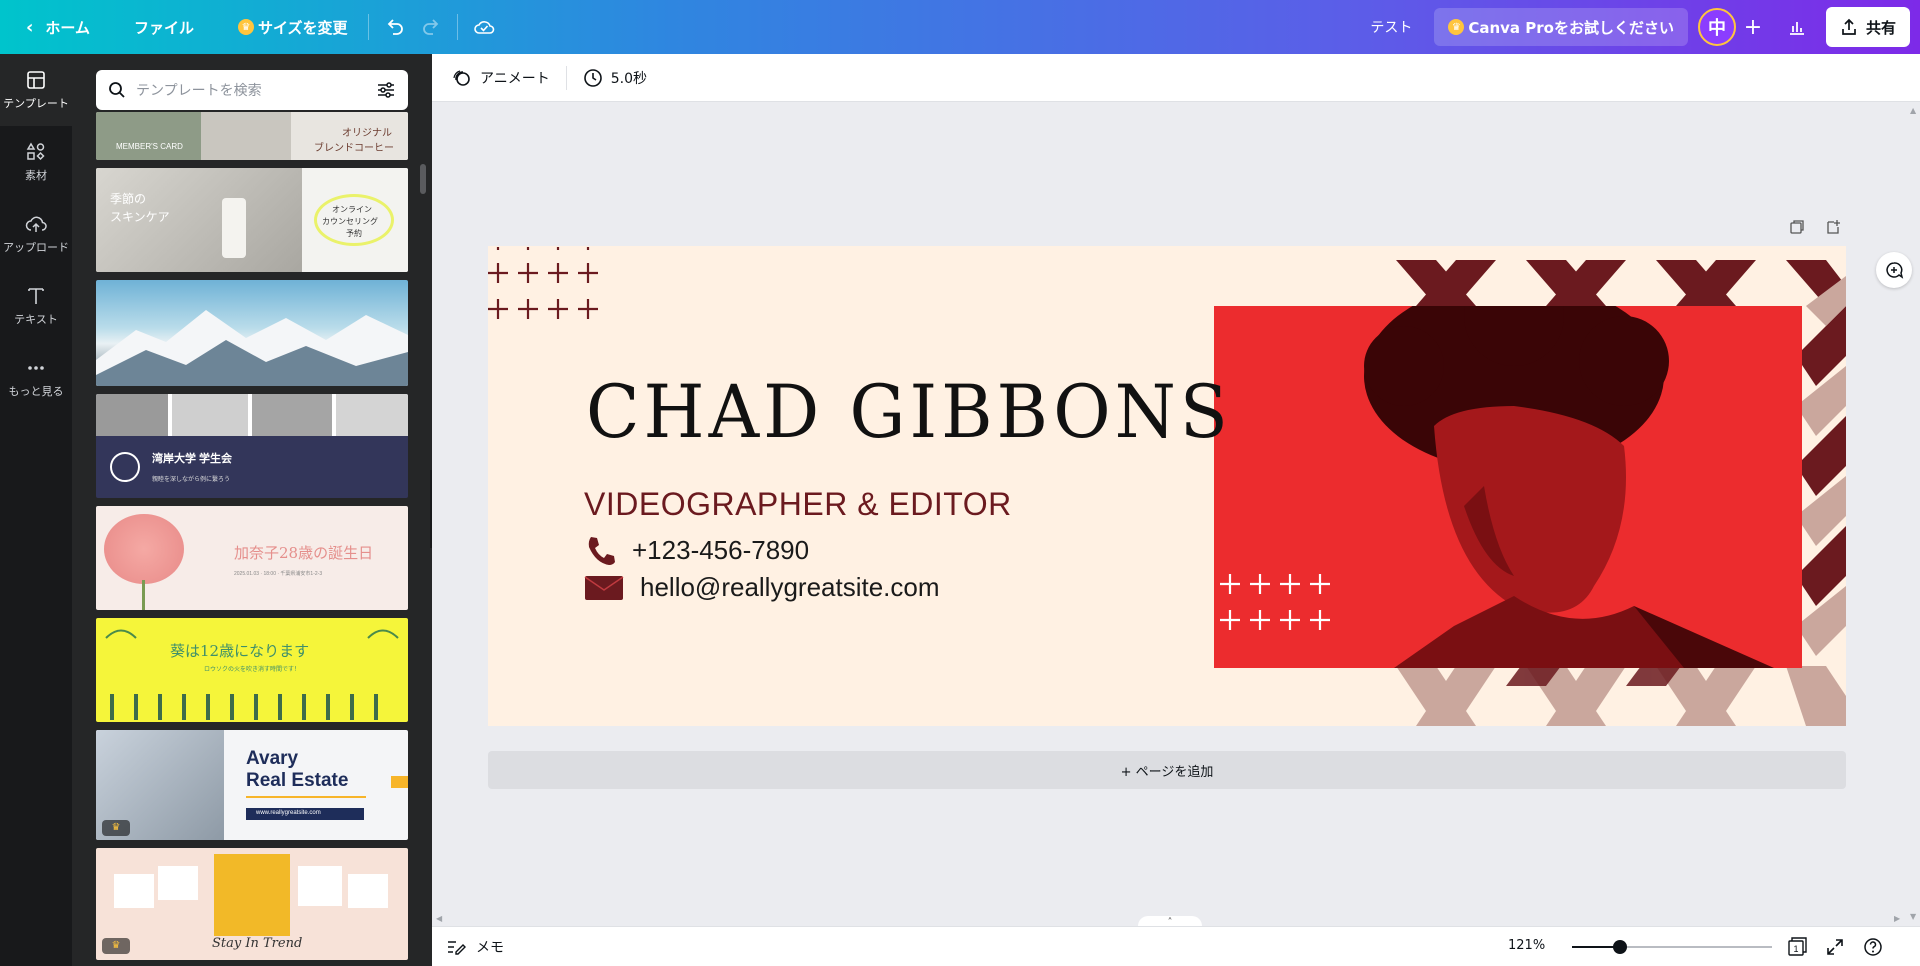  Describe the element at coordinates (439, 918) in the screenshot. I see `scroll-left-arrow: ◀` at that location.